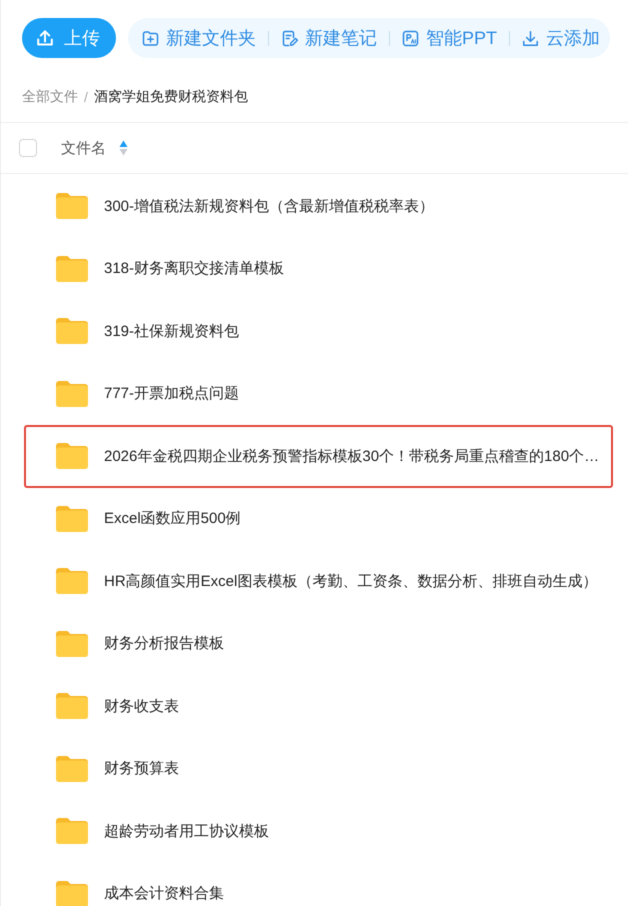 The image size is (628, 906). What do you see at coordinates (318, 706) in the screenshot?
I see `file-row: 财务收支表` at bounding box center [318, 706].